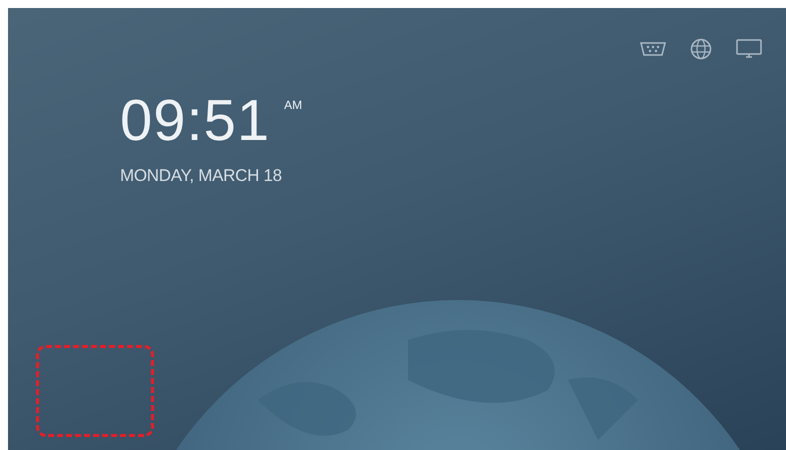  What do you see at coordinates (749, 49) in the screenshot?
I see `monitor-icon` at bounding box center [749, 49].